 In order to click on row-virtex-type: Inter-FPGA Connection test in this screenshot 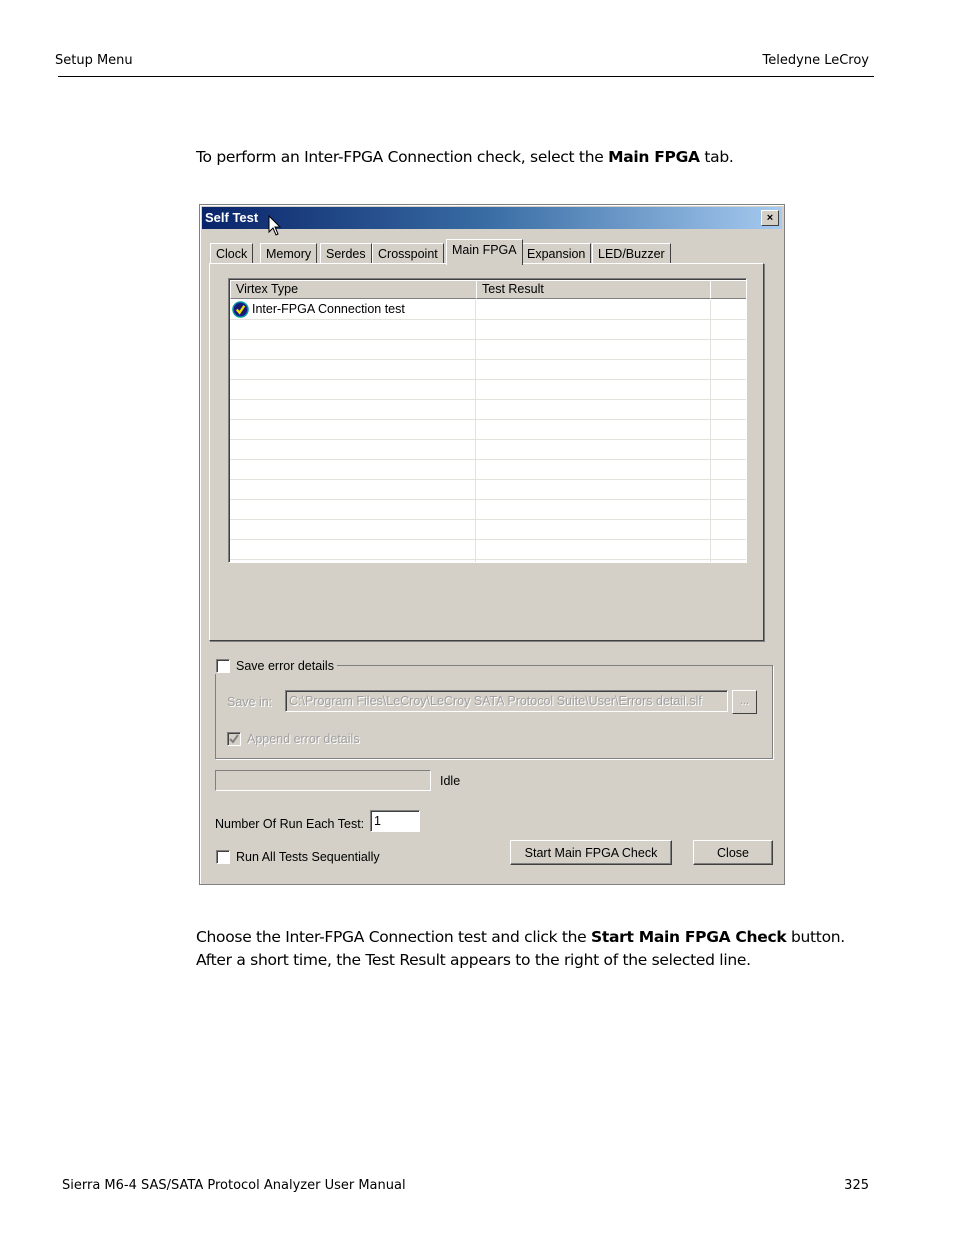, I will do `click(328, 309)`.